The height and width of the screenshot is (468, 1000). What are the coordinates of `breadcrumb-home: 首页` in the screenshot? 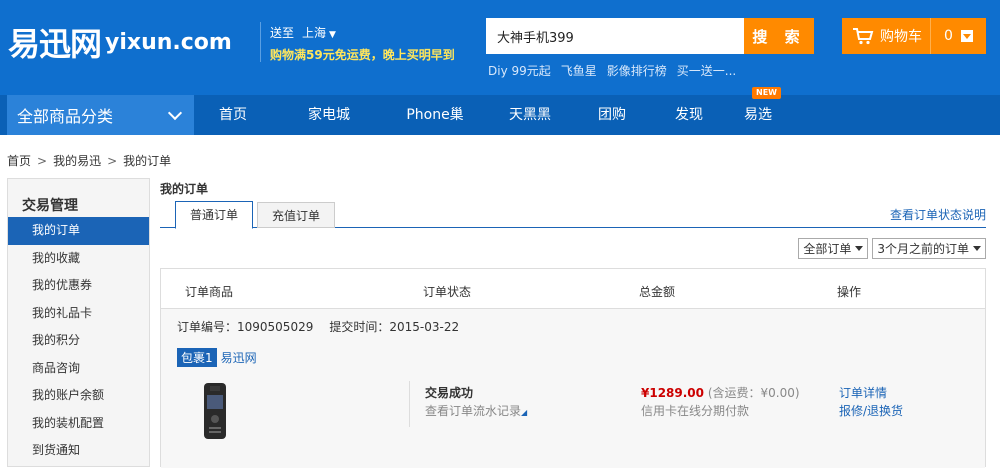 It's located at (19, 161).